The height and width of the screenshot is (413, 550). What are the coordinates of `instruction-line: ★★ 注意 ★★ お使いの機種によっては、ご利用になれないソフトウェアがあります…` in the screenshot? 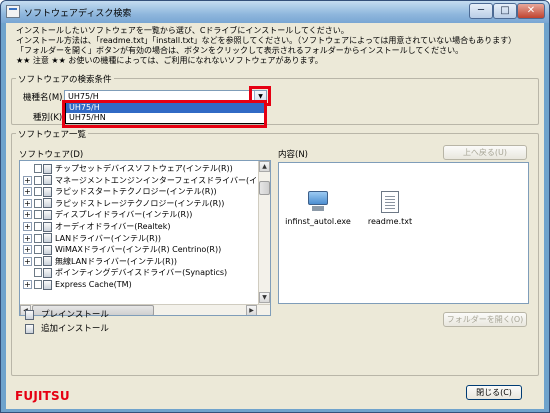 It's located at (169, 60).